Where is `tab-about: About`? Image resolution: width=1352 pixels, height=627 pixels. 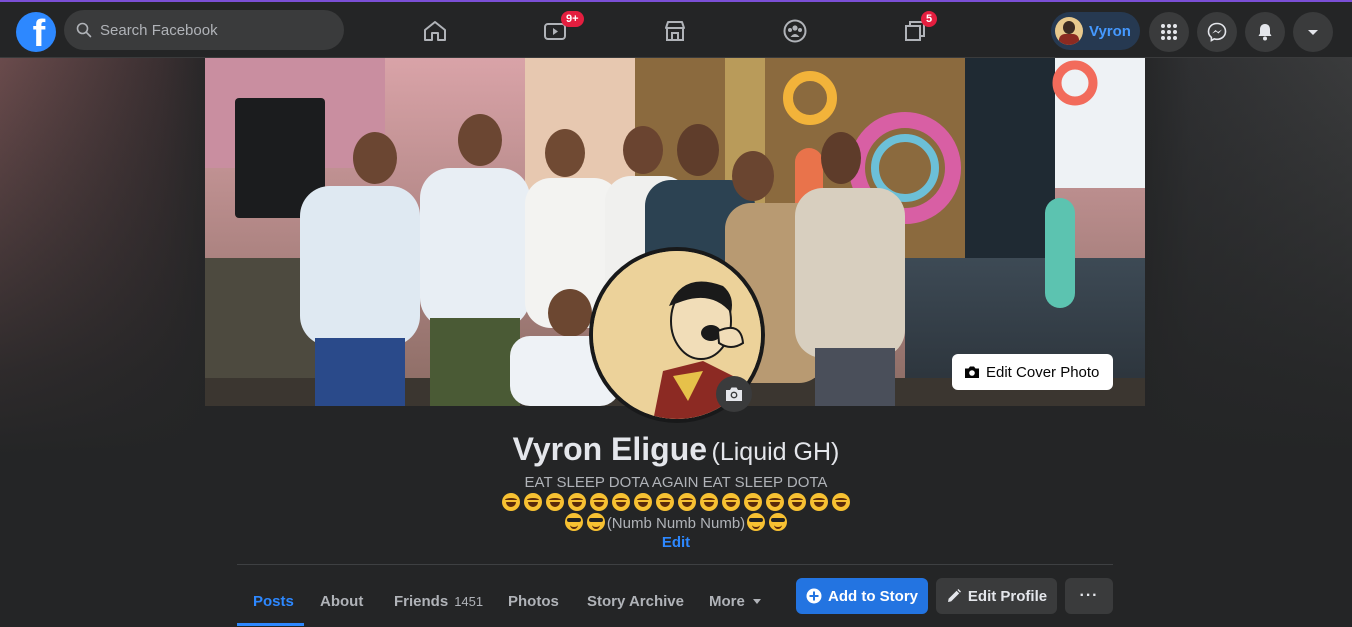
tab-about: About is located at coordinates (341, 601).